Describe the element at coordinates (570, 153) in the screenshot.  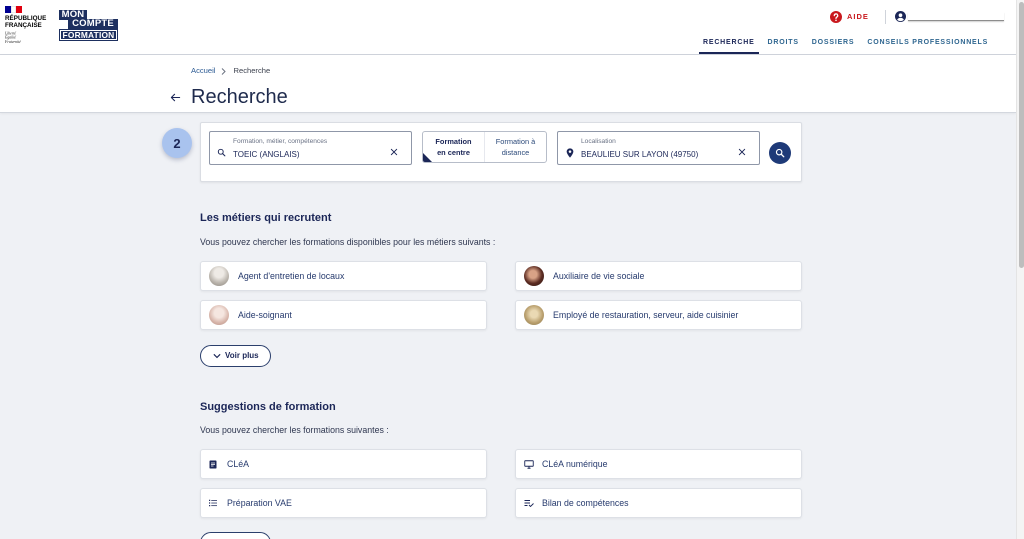
I see `location-pin-icon` at that location.